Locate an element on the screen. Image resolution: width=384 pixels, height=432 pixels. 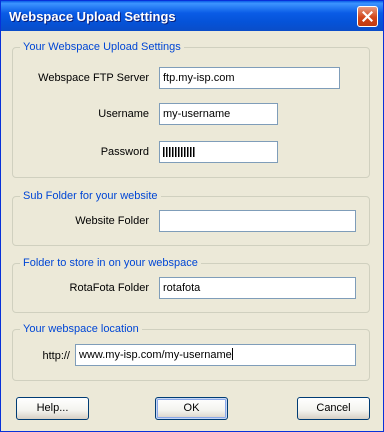
ftp-server-label: Webspace FTP Server is located at coordinates (93, 78).